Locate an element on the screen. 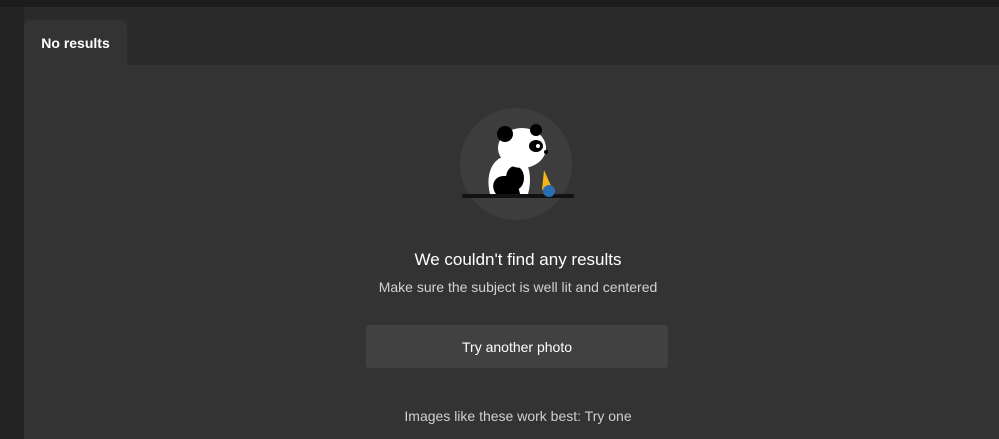  tab-row is located at coordinates (511, 36).